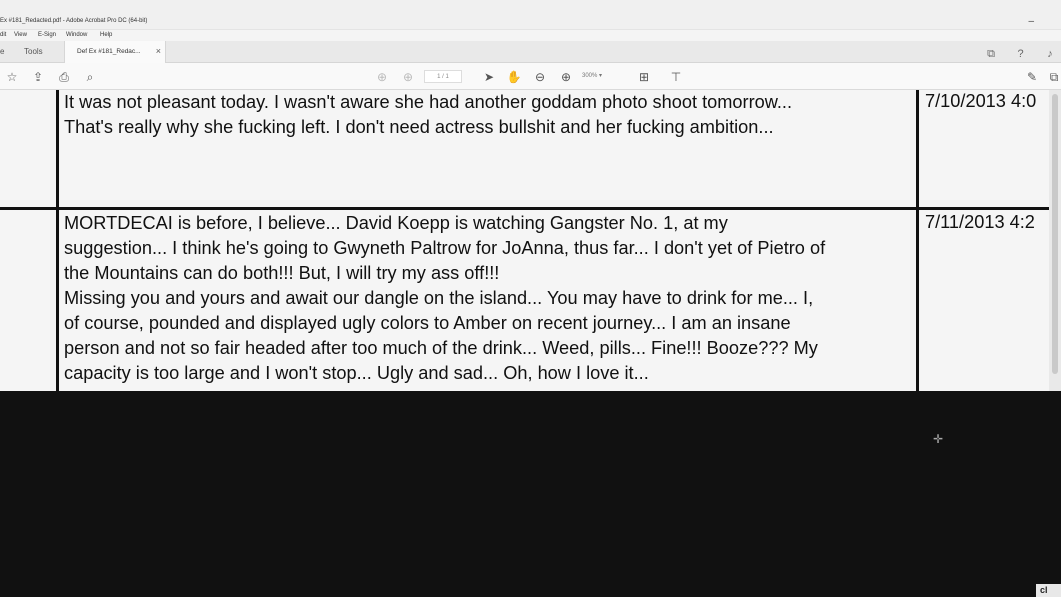  Describe the element at coordinates (489, 77) in the screenshot. I see `select-arrow-icon: ➤` at that location.